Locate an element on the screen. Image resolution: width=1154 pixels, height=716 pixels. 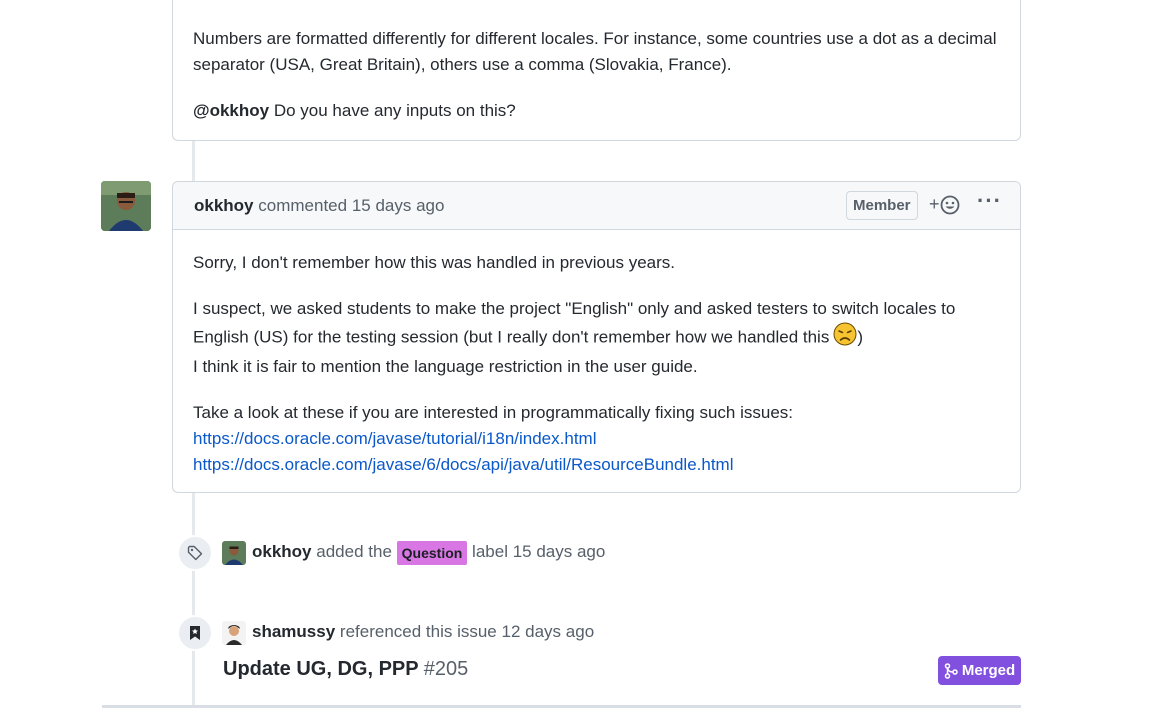
comment-text: Do you have any inputs on this? is located at coordinates (392, 110).